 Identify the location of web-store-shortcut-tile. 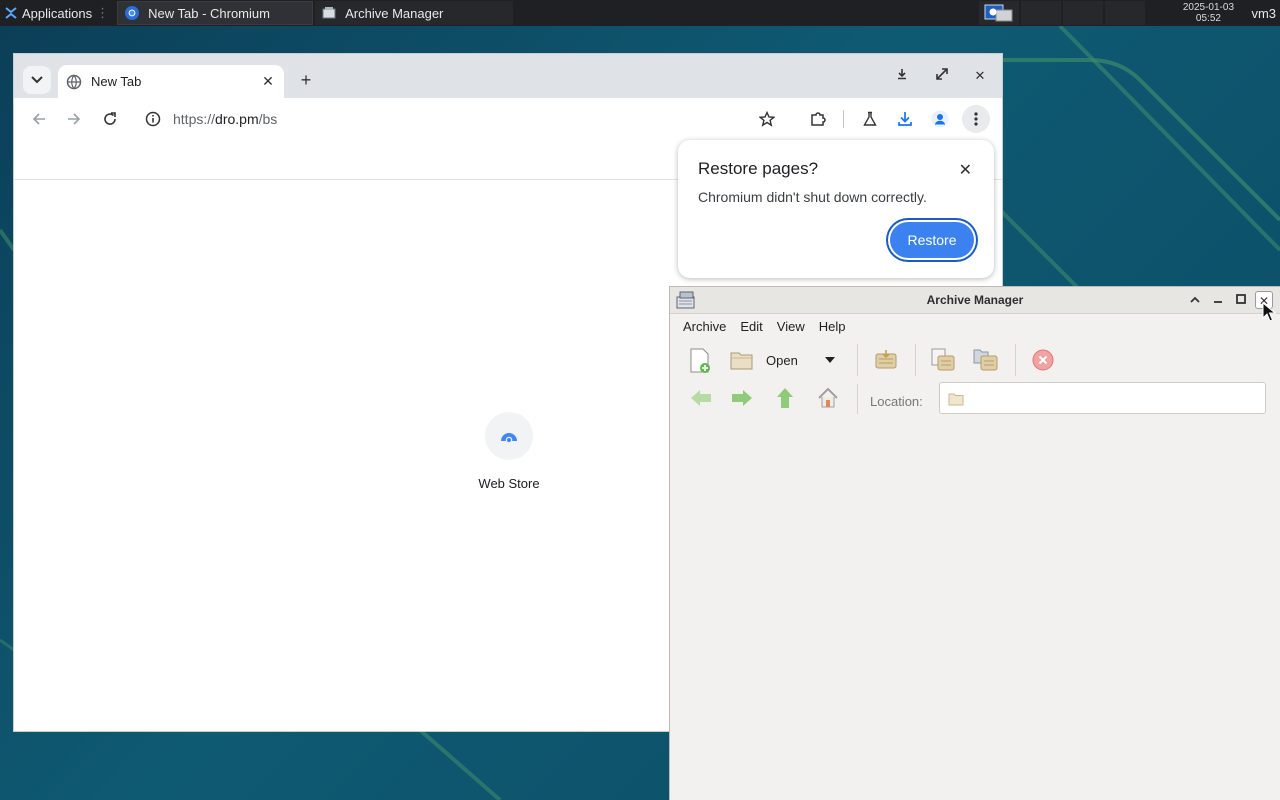
(509, 436).